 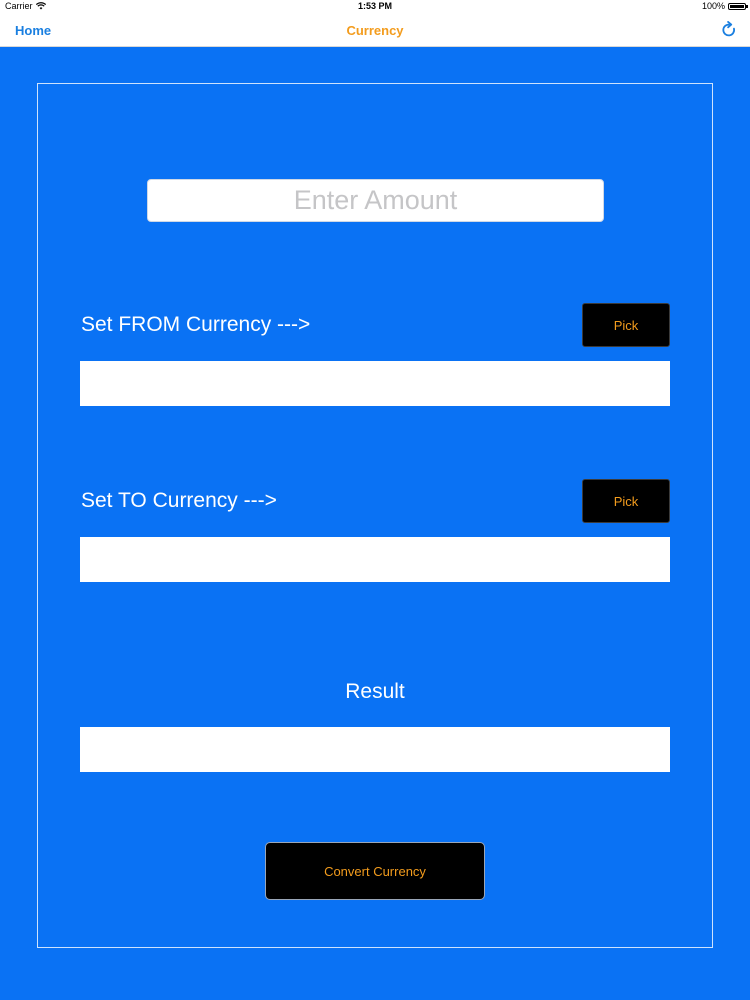 I want to click on convert-currency-button: Convert Currency, so click(x=375, y=871).